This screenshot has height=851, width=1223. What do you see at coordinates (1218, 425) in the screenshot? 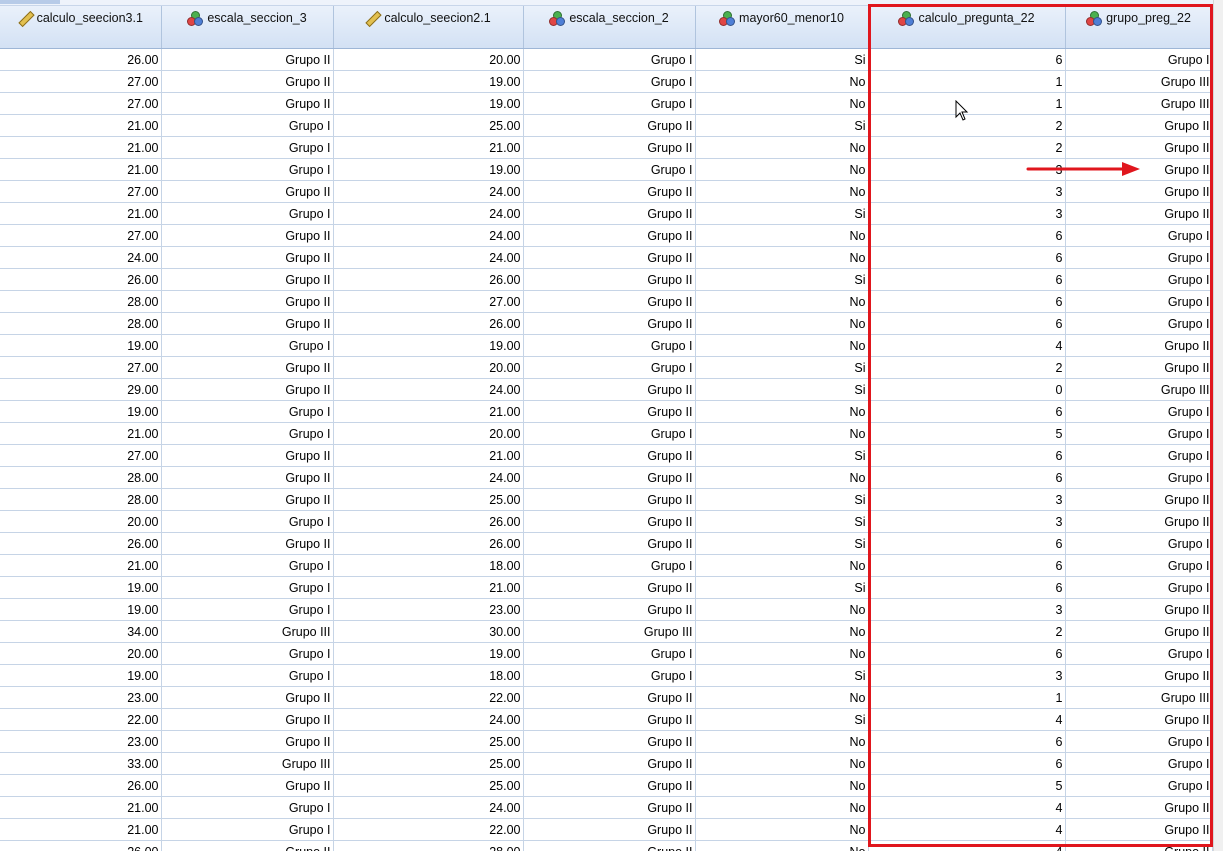
I see `vertical-scrollbar` at bounding box center [1218, 425].